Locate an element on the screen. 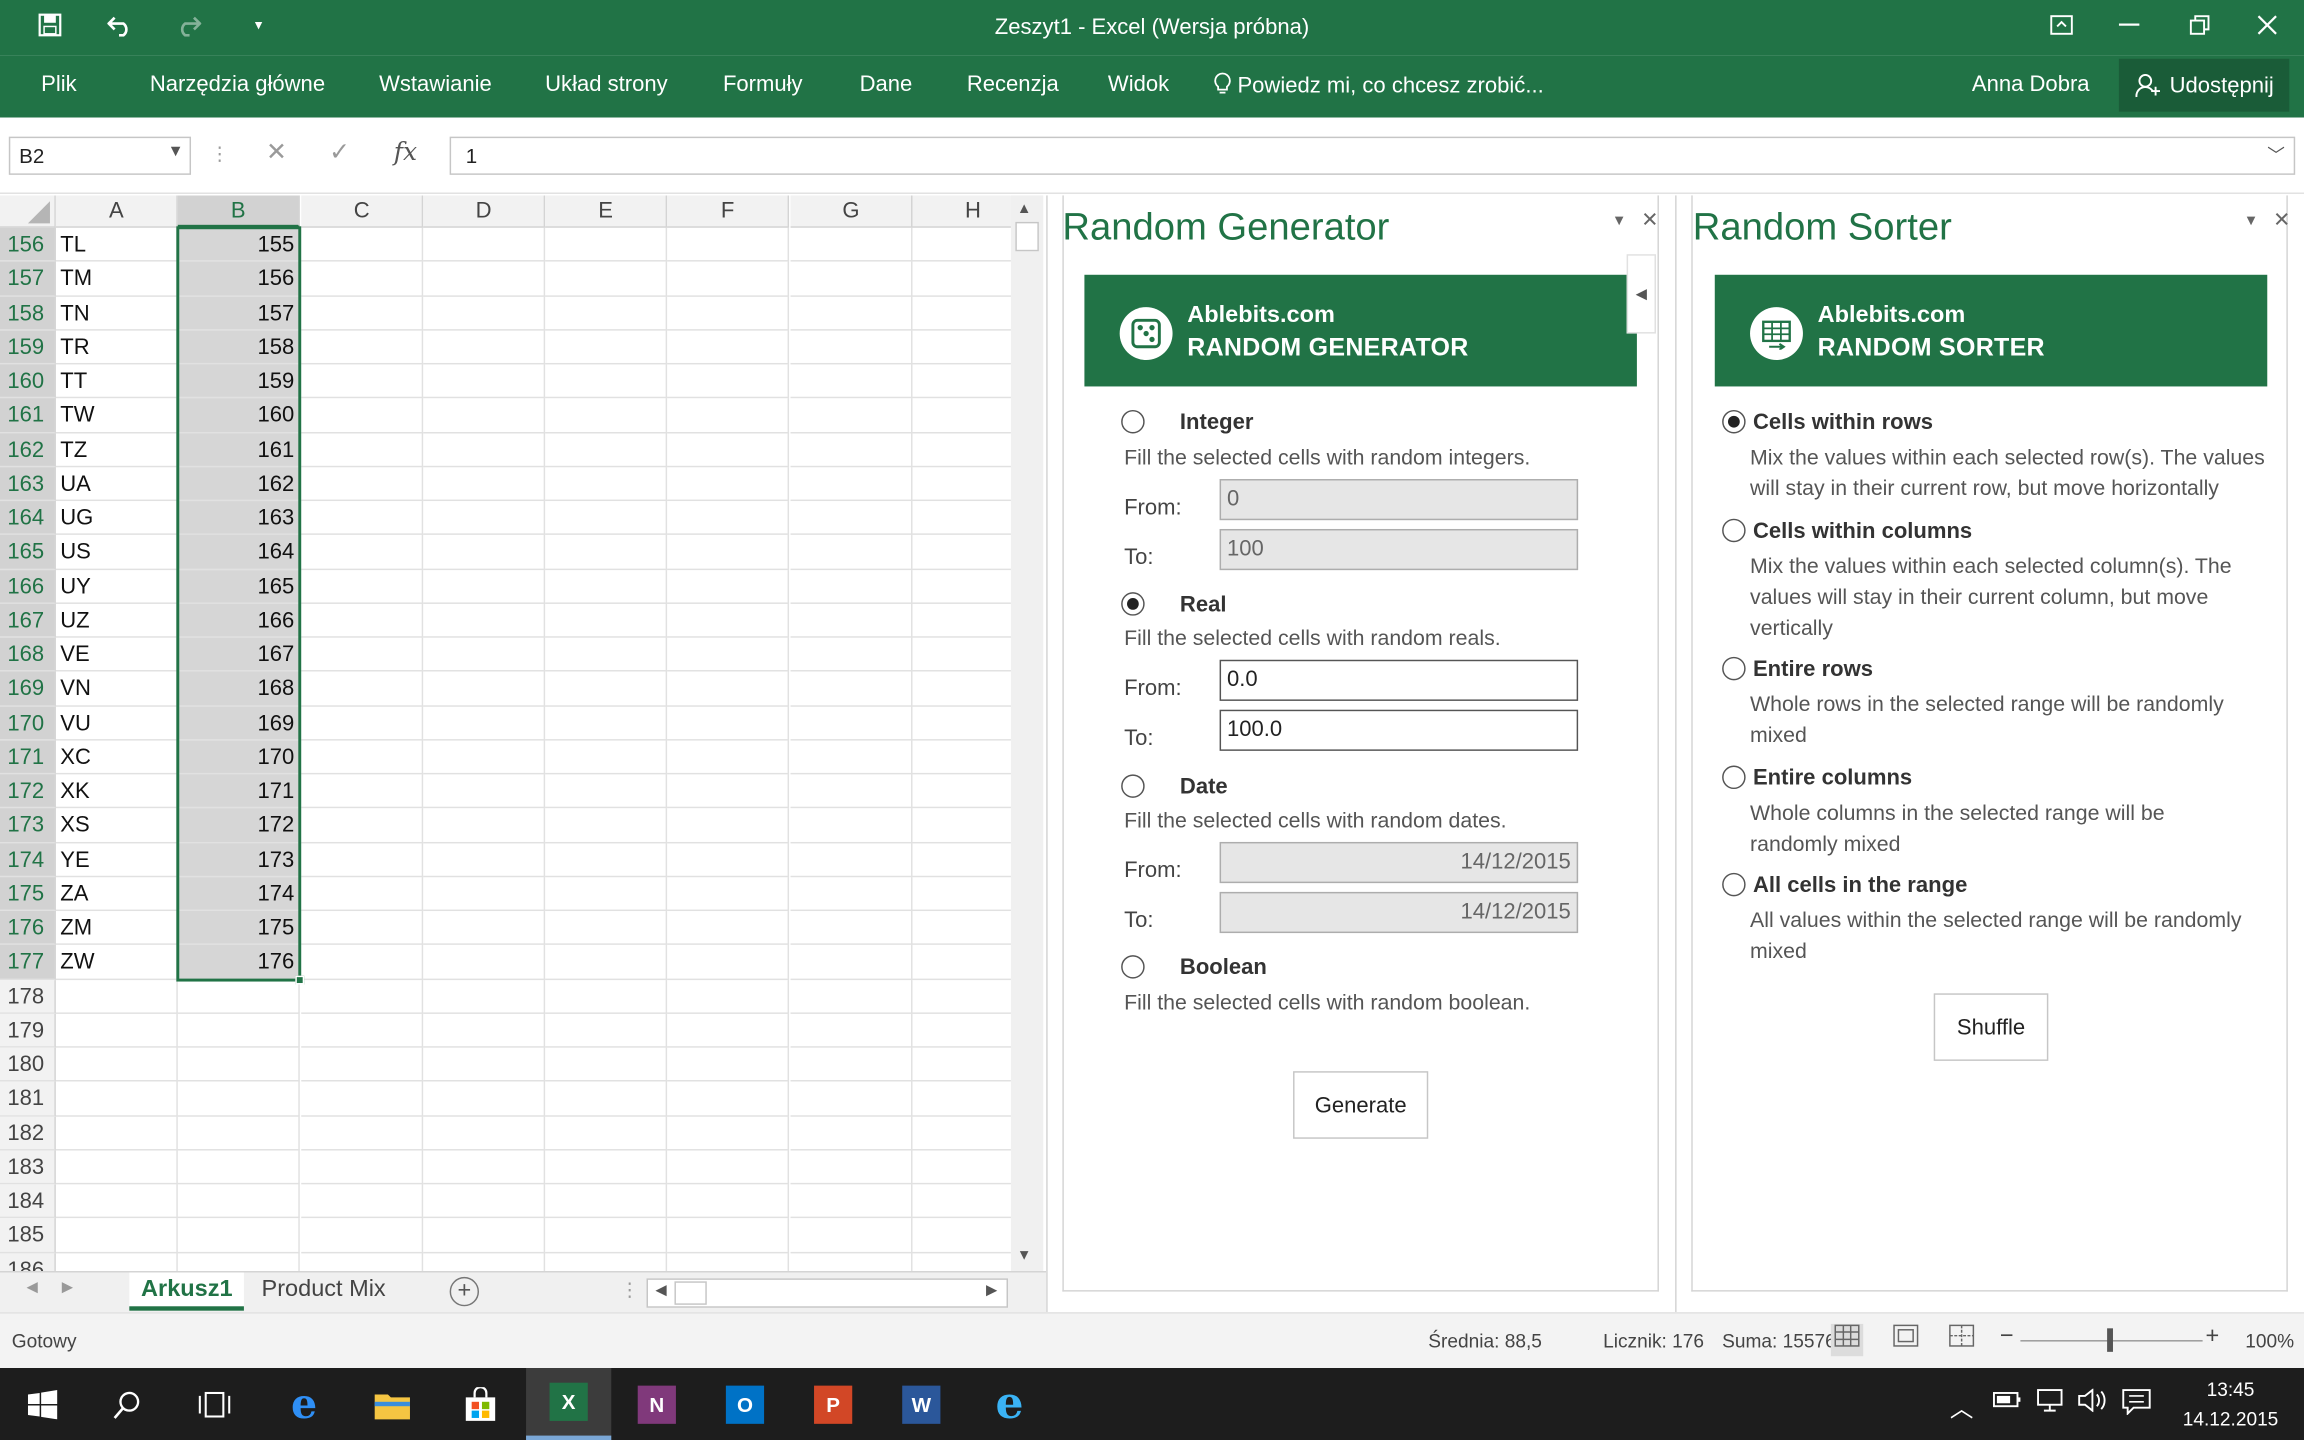  search-icon is located at coordinates (127, 1404).